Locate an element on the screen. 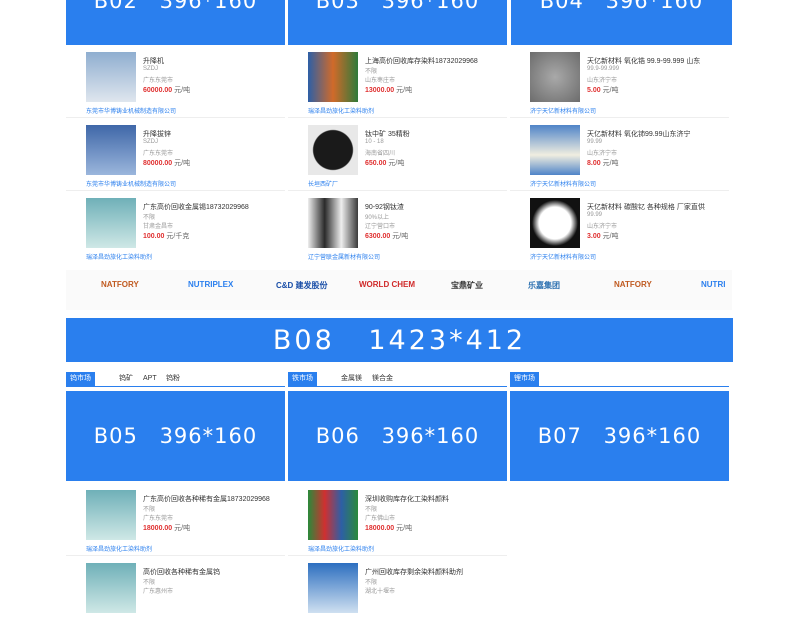 The image size is (800, 629). tab-market: 镁合金 is located at coordinates (382, 379).